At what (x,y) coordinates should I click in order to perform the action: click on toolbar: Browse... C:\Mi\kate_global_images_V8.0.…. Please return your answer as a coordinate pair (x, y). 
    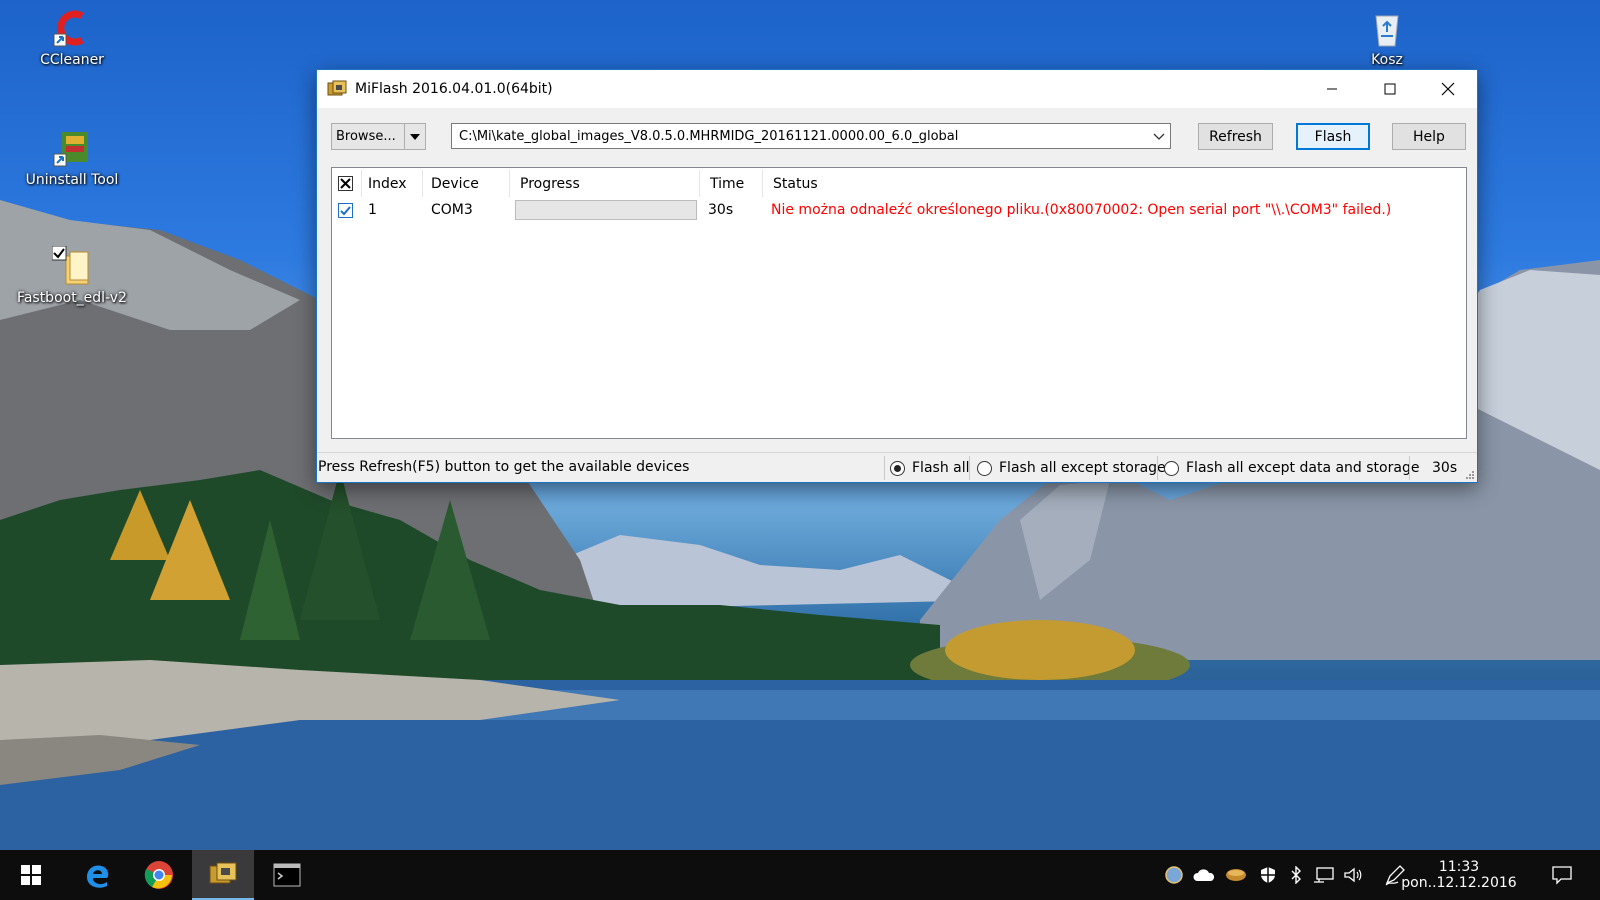
    Looking at the image, I should click on (897, 137).